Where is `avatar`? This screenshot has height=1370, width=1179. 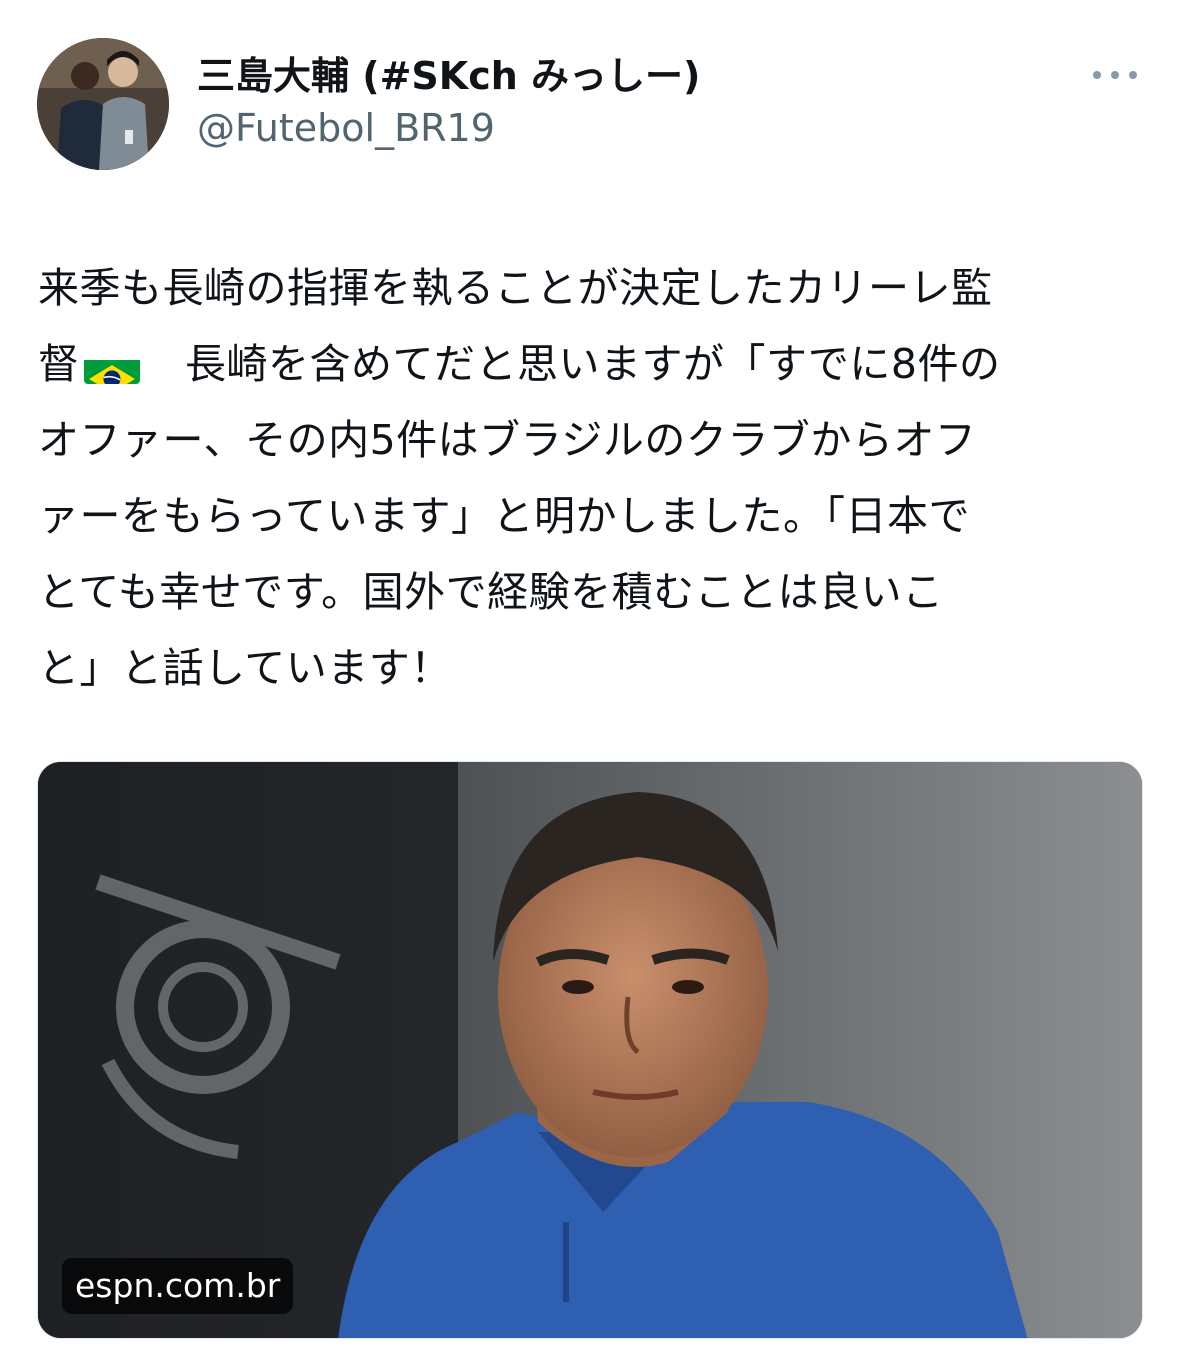 avatar is located at coordinates (103, 104).